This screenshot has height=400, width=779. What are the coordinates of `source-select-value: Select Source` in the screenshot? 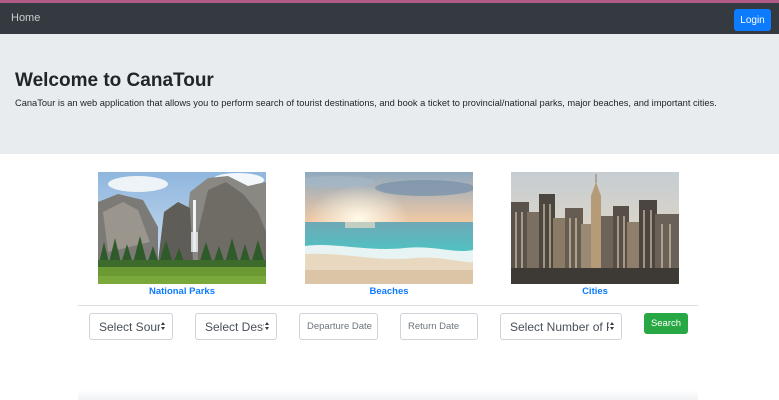 It's located at (131, 327).